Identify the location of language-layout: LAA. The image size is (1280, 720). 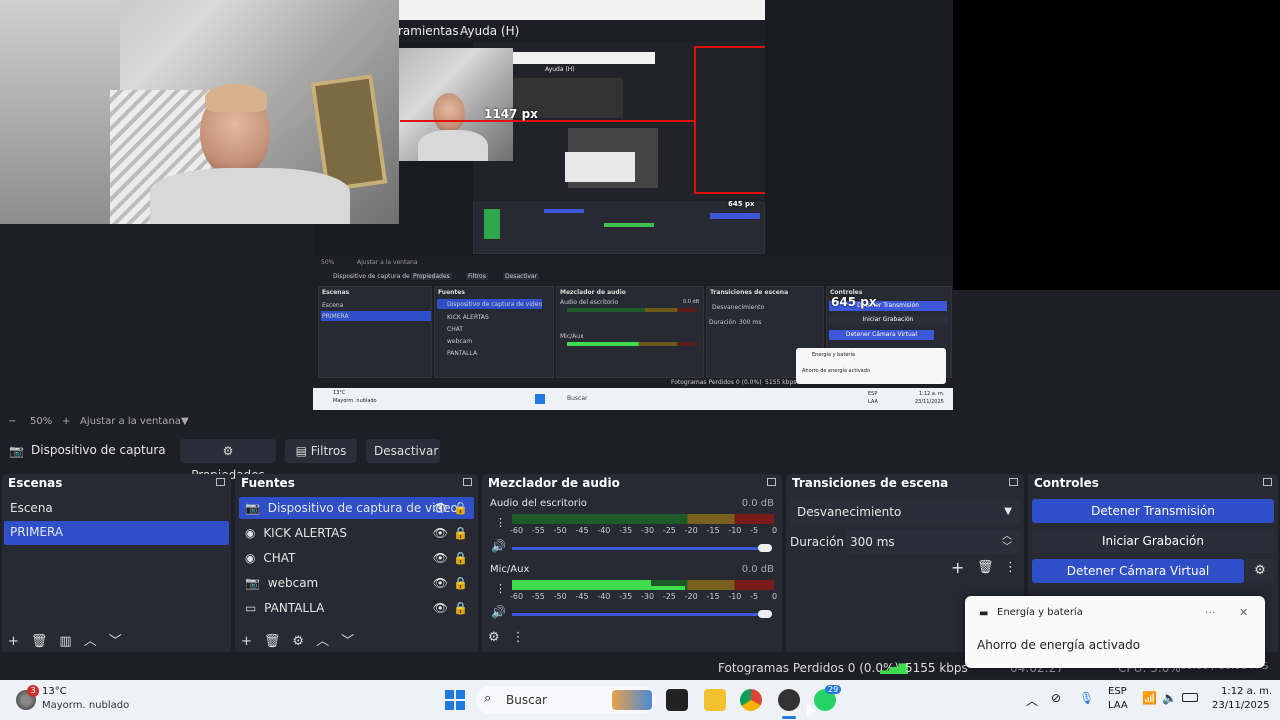
(1118, 705).